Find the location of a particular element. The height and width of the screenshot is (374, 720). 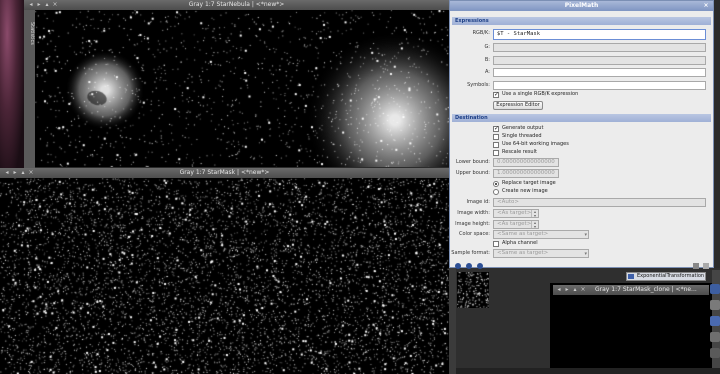

image-height-value: <As target> is located at coordinates (514, 224).